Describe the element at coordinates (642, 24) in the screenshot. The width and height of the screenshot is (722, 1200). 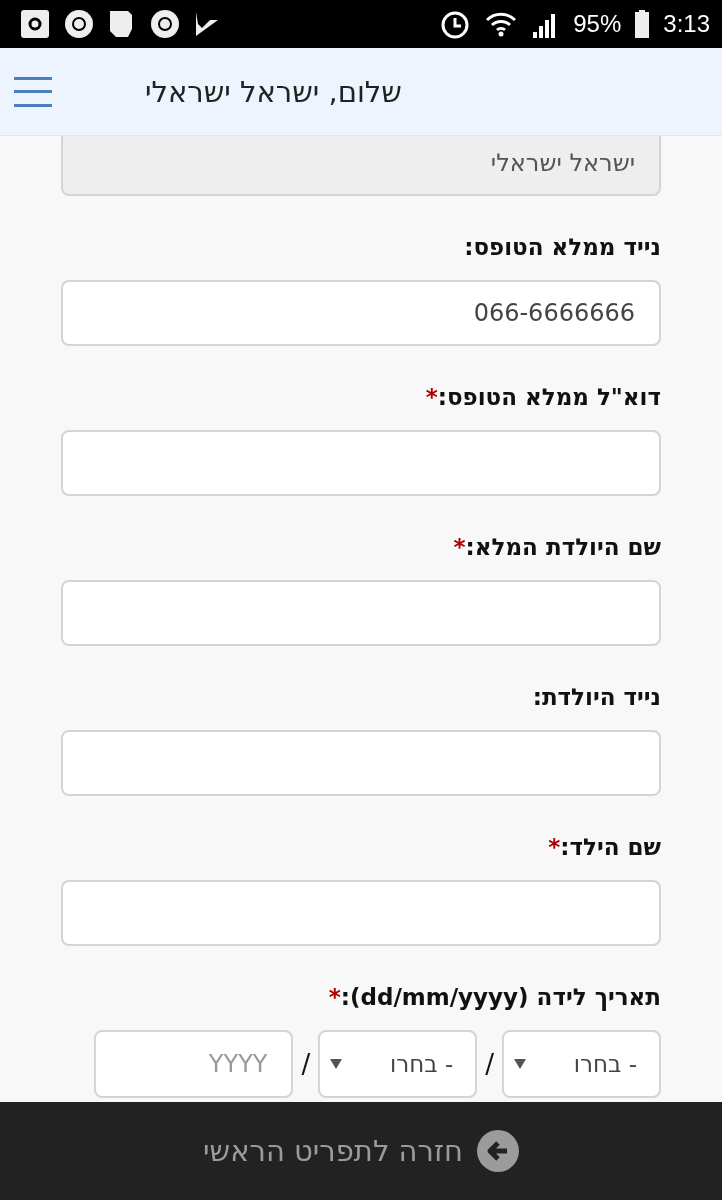
I see `battery-icon` at that location.